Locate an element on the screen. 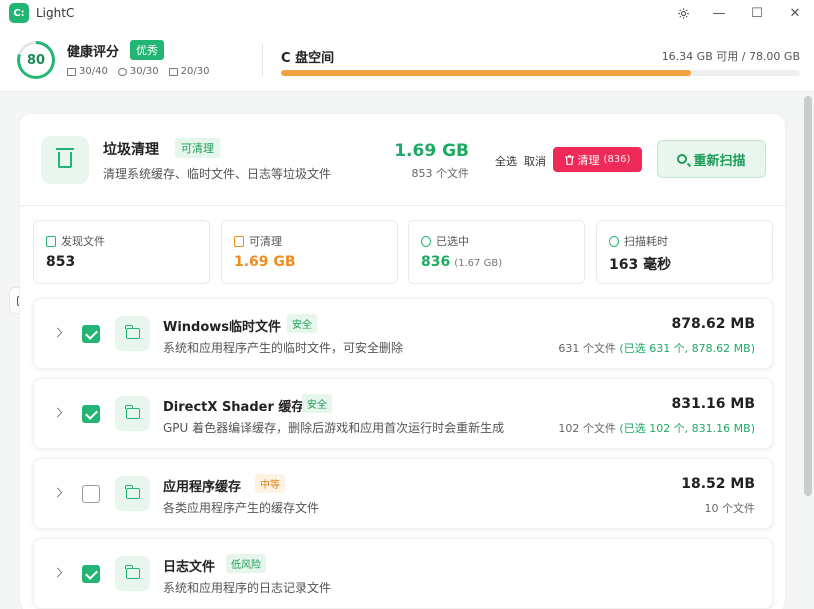  list-item: 应用程序缓存 中等 各类应用程序产生的缓存文件 18.52 MB 10 个文件 is located at coordinates (403, 493).